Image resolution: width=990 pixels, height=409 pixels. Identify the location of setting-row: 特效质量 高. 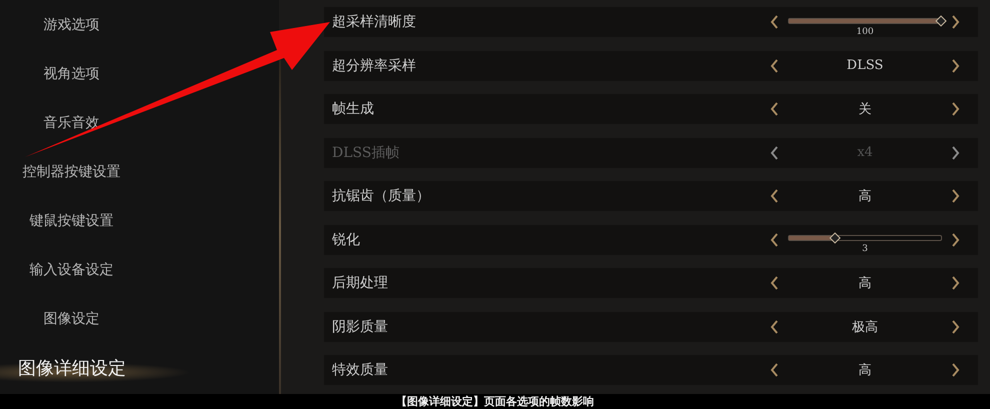
(651, 370).